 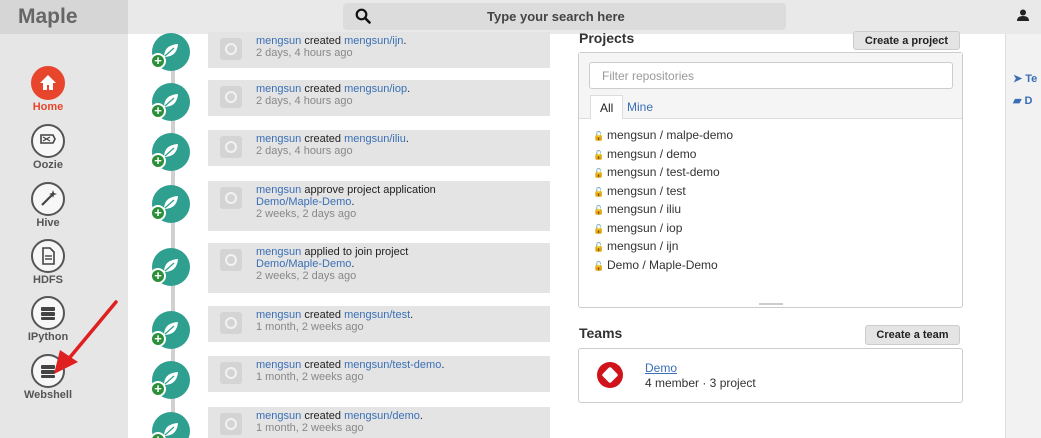 What do you see at coordinates (556, 16) in the screenshot?
I see `search-placeholder: Type your search here` at bounding box center [556, 16].